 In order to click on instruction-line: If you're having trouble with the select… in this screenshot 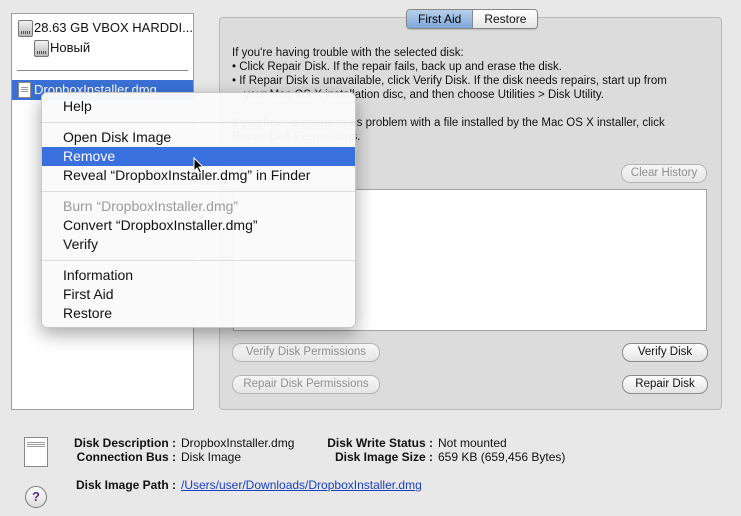, I will do `click(348, 53)`.